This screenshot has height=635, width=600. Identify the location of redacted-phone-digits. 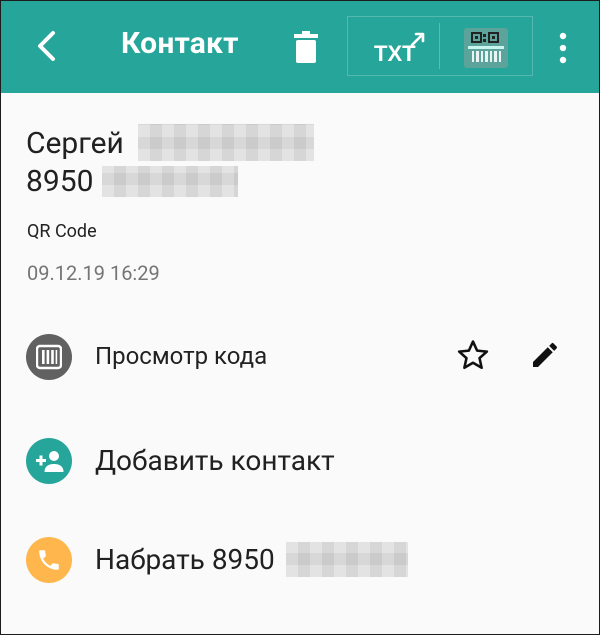
(170, 181).